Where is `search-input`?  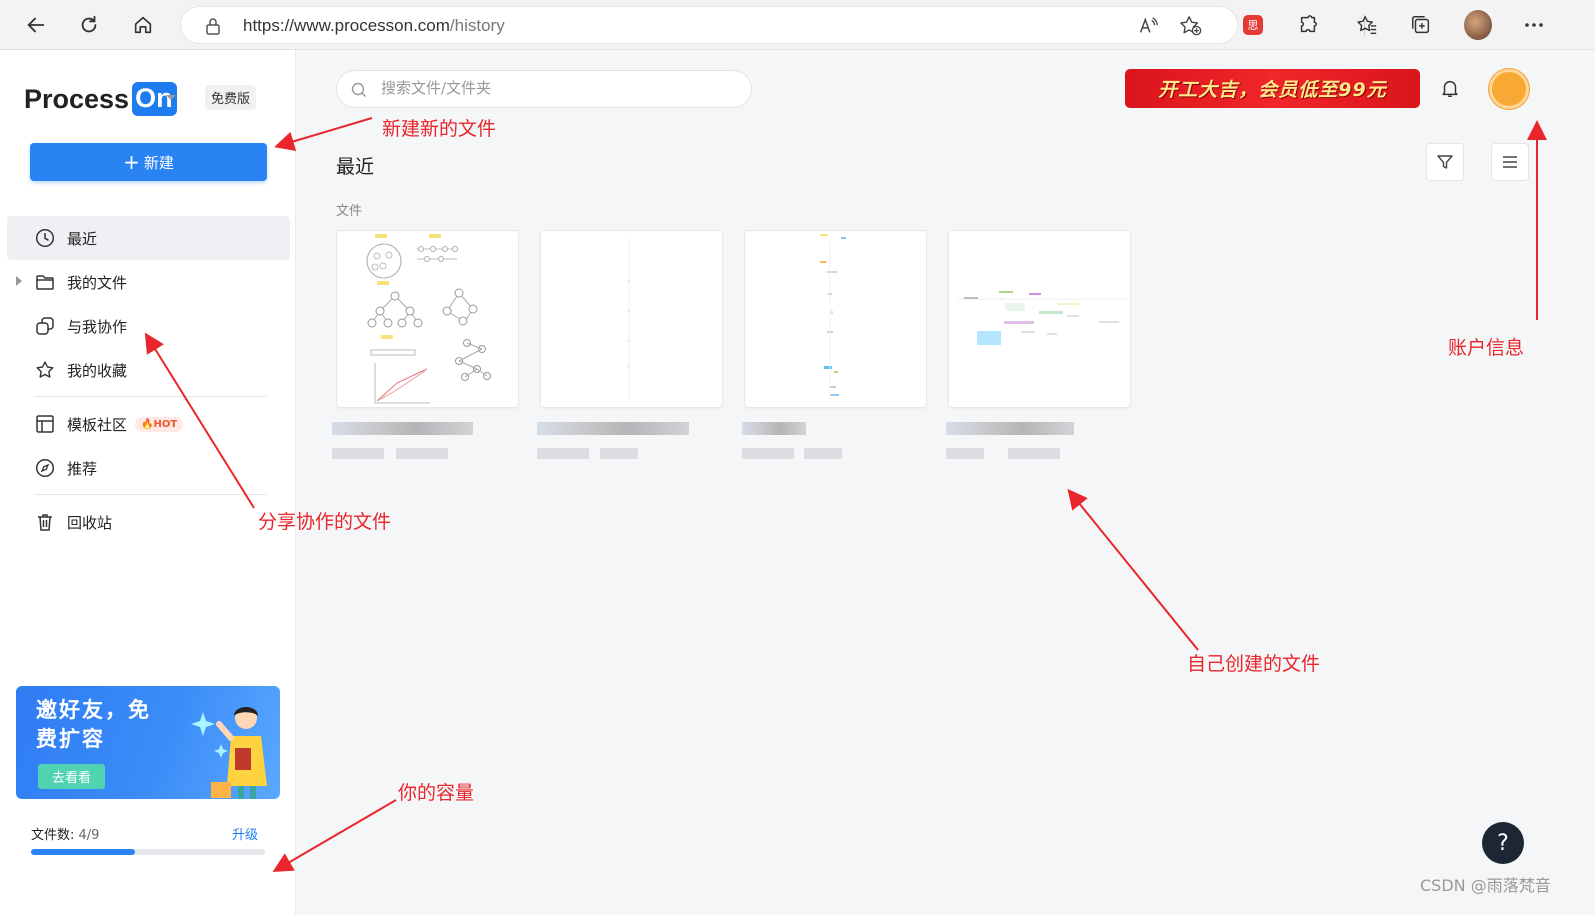 search-input is located at coordinates (556, 88).